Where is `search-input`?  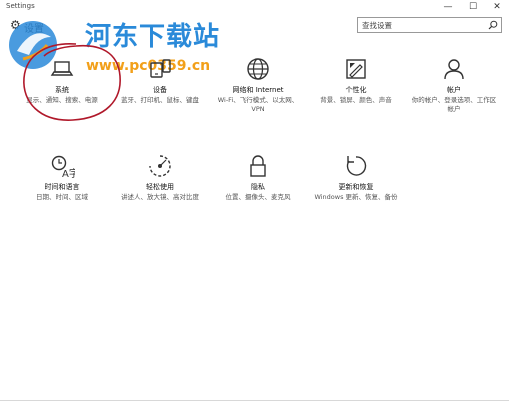 search-input is located at coordinates (422, 25).